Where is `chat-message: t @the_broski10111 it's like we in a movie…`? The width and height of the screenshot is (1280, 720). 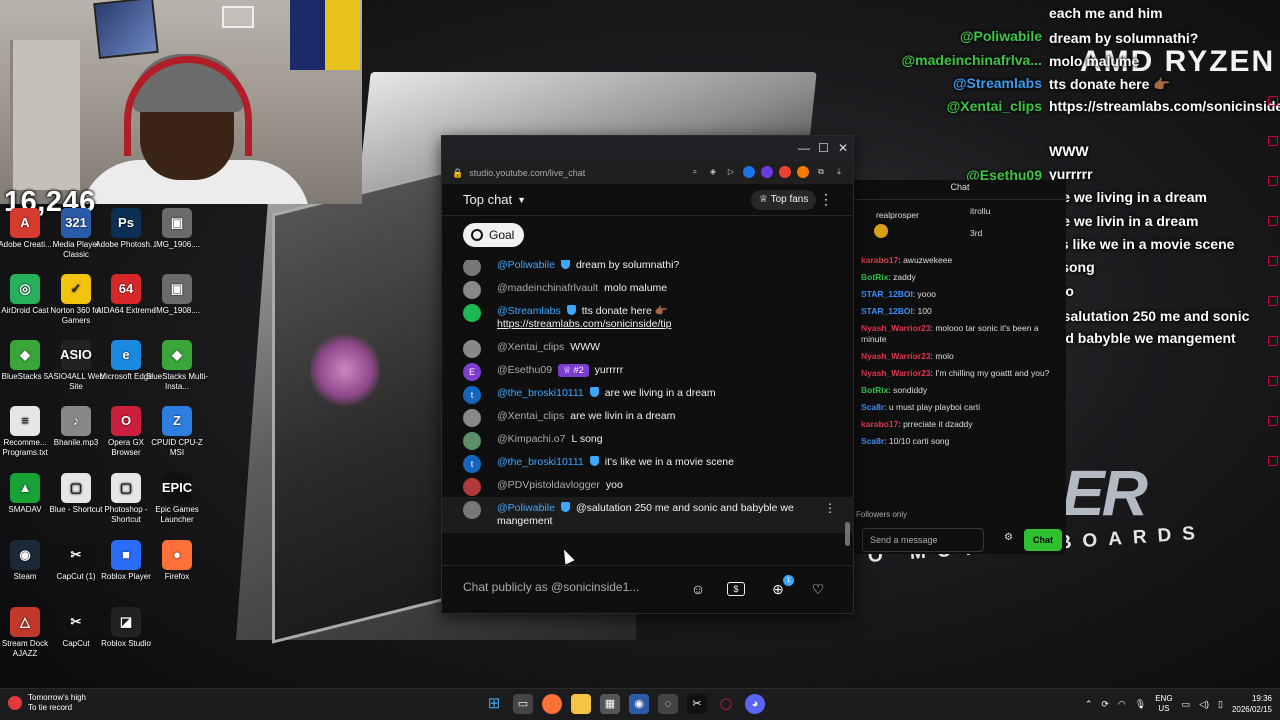
chat-message: t @the_broski10111 it's like we in a movie… is located at coordinates (648, 462).